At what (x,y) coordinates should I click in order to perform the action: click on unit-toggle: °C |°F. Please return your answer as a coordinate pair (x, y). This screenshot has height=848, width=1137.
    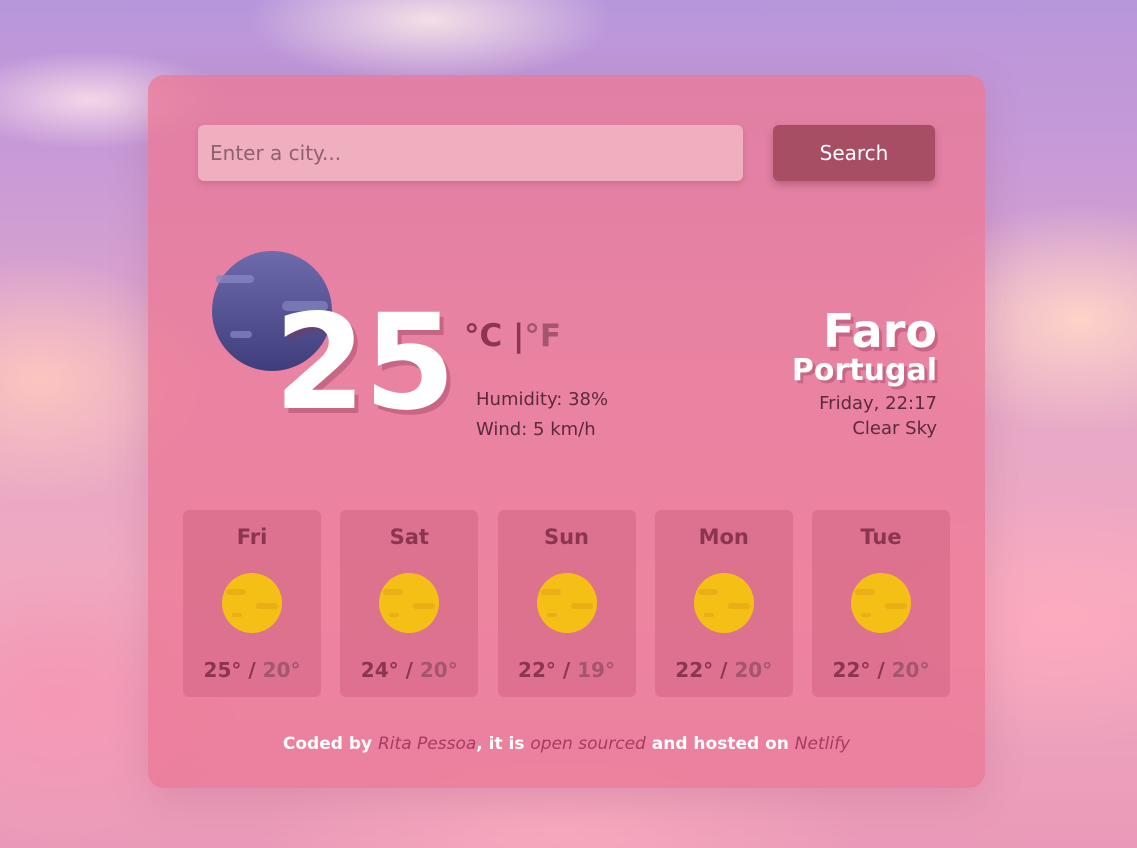
    Looking at the image, I should click on (512, 336).